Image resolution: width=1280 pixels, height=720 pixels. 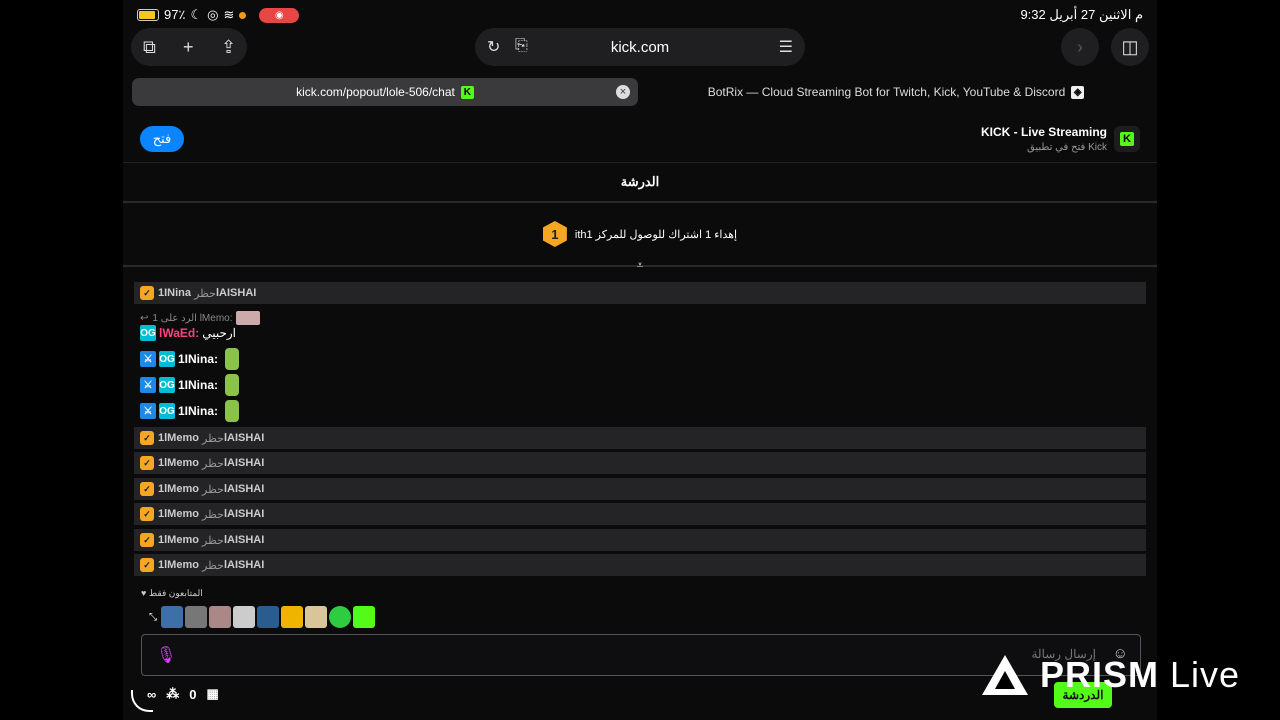 I want to click on emote-kick, so click(x=364, y=617).